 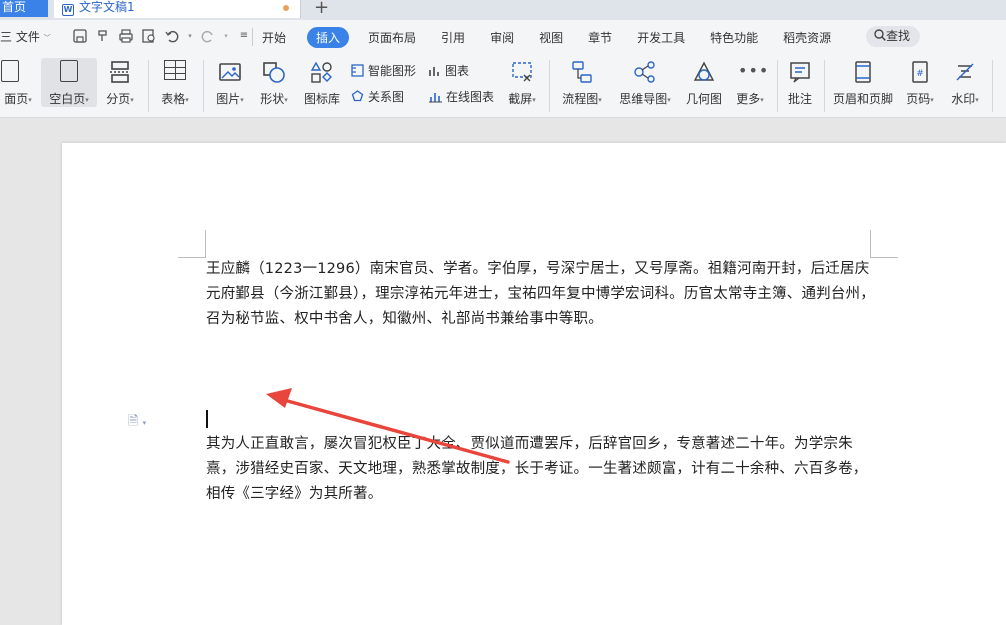 I want to click on tab-page-layout: 页面布局, so click(x=392, y=37).